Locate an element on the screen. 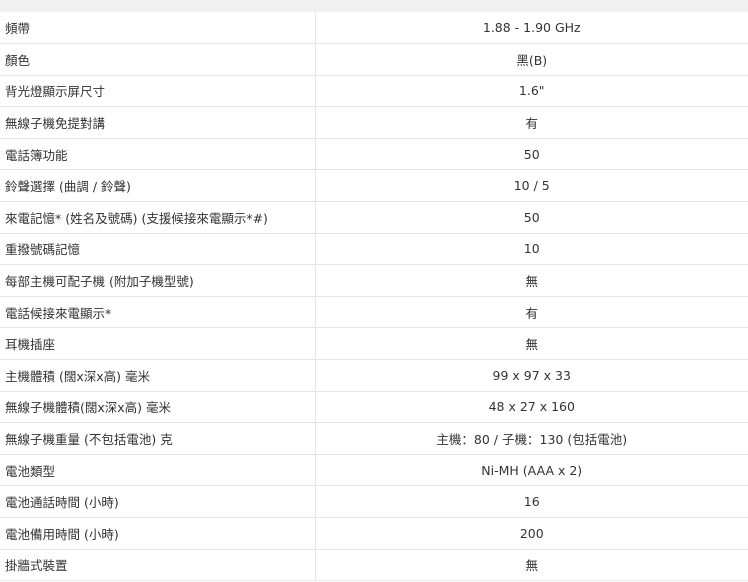 This screenshot has width=748, height=582. spec-label: 電話簿功能 is located at coordinates (158, 154).